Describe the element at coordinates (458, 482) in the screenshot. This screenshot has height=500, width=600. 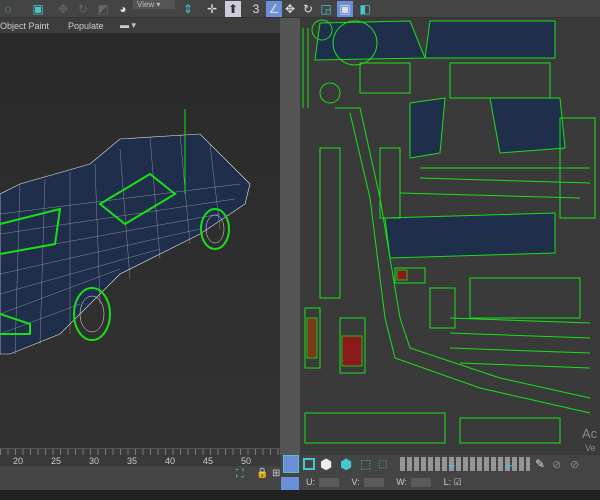
I see `l-checkbox: ☑` at that location.